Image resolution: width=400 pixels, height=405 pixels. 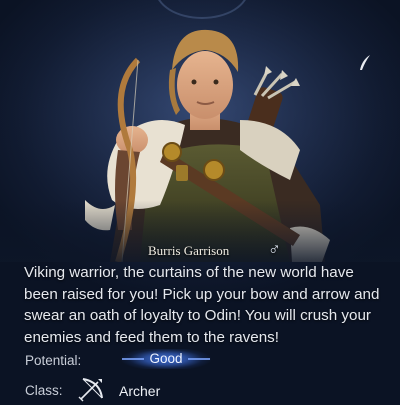 I want to click on hero-name: Burris Garrison, so click(x=189, y=250).